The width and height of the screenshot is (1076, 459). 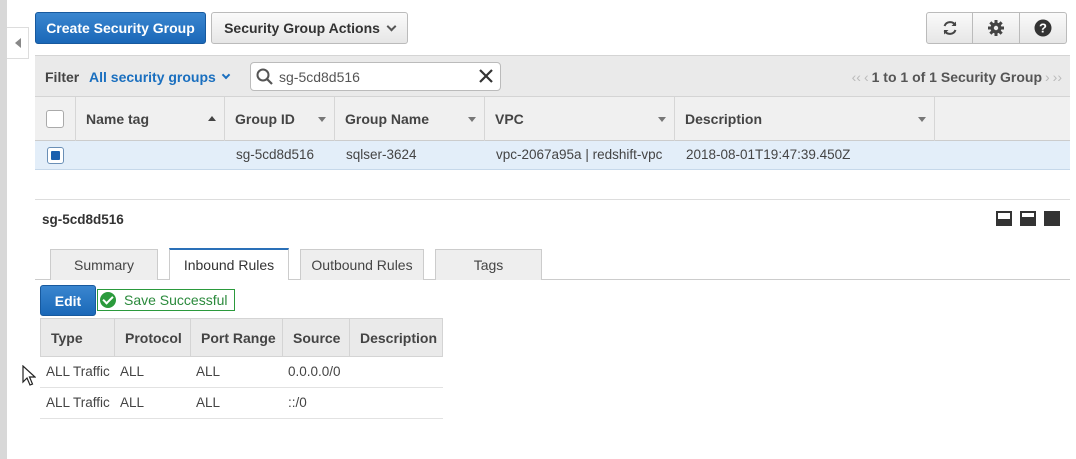 What do you see at coordinates (241, 372) in the screenshot?
I see `rule-row: ALL Traffic ALL ALL 0.0.0.0/0` at bounding box center [241, 372].